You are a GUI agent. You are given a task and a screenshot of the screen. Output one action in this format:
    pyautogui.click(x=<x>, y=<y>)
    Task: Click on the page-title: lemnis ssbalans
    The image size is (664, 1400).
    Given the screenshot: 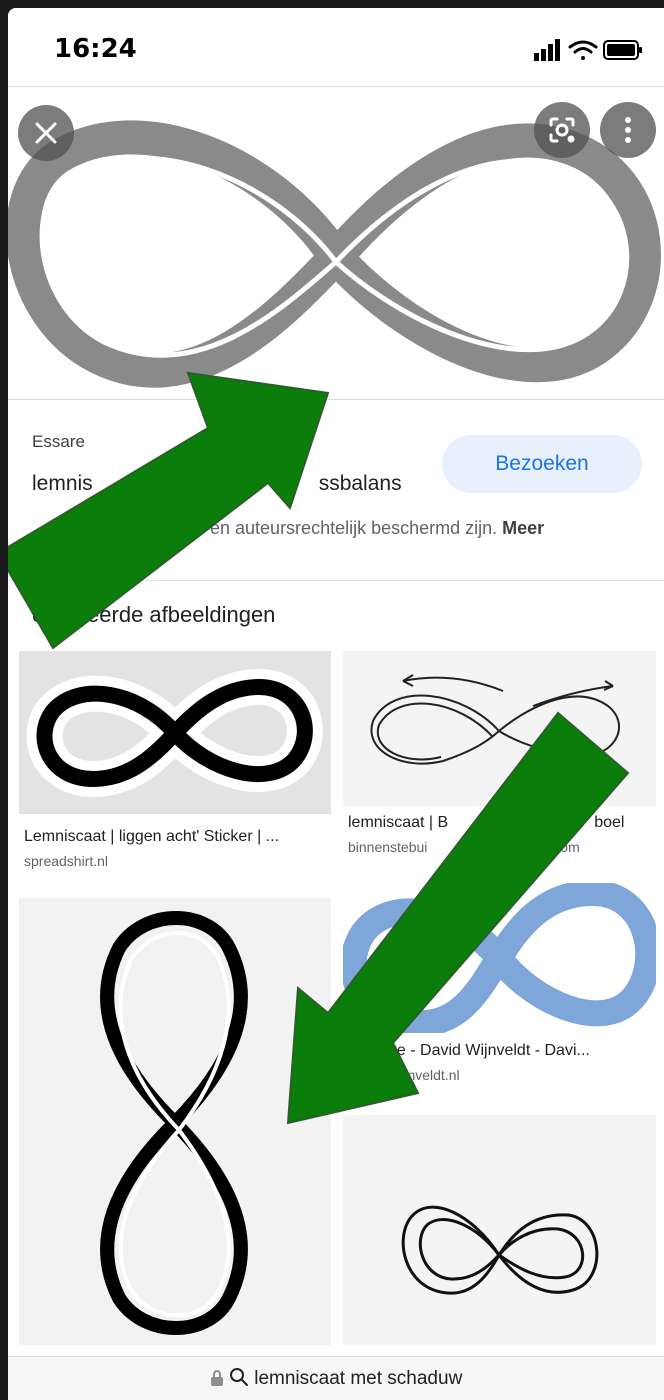 What is the action you would take?
    pyautogui.click(x=217, y=484)
    